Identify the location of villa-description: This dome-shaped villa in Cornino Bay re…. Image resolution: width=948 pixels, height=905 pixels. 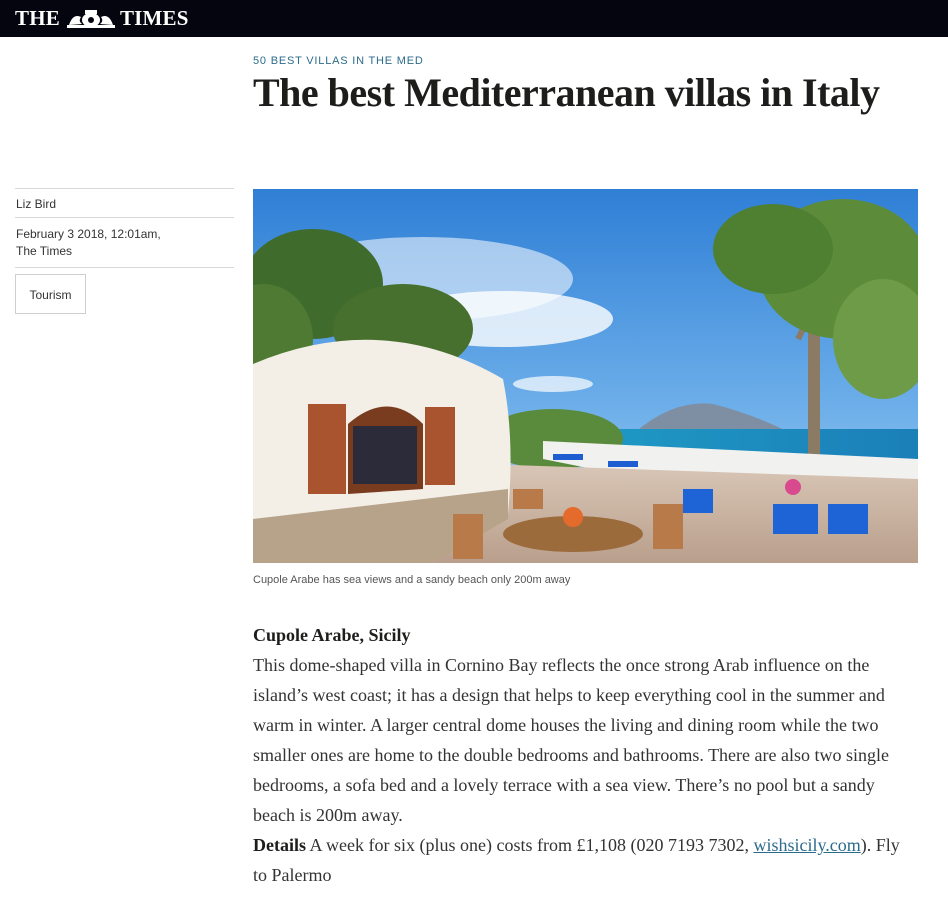
(571, 740).